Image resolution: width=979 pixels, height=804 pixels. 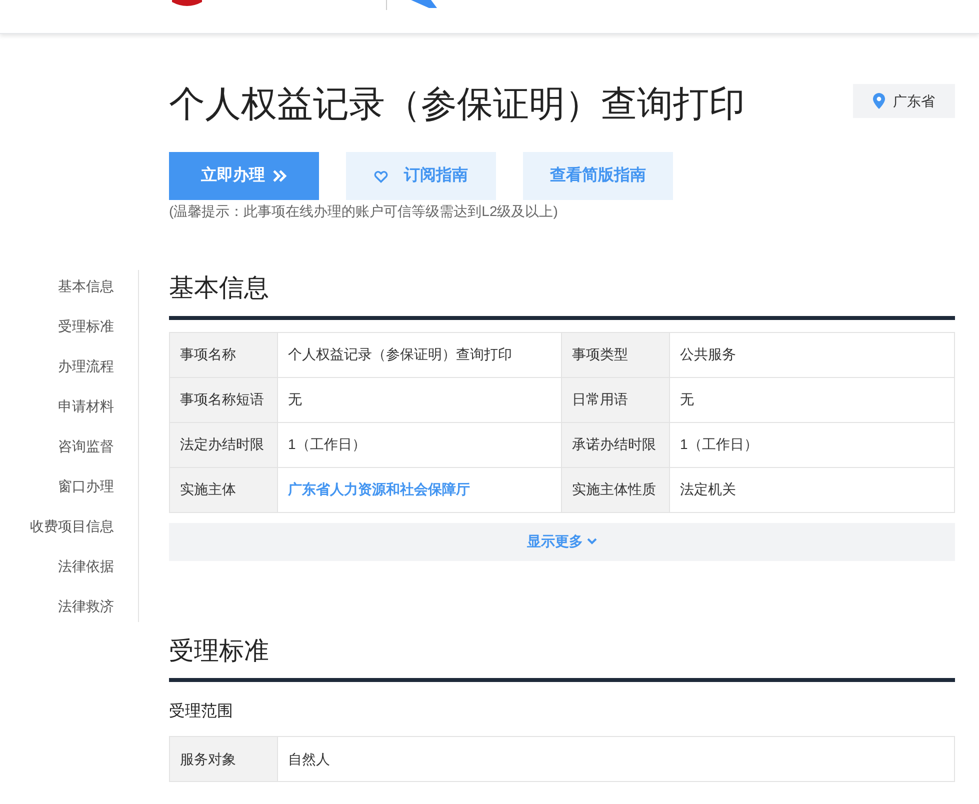 What do you see at coordinates (616, 444) in the screenshot?
I see `label-cell: 承诺办结时限` at bounding box center [616, 444].